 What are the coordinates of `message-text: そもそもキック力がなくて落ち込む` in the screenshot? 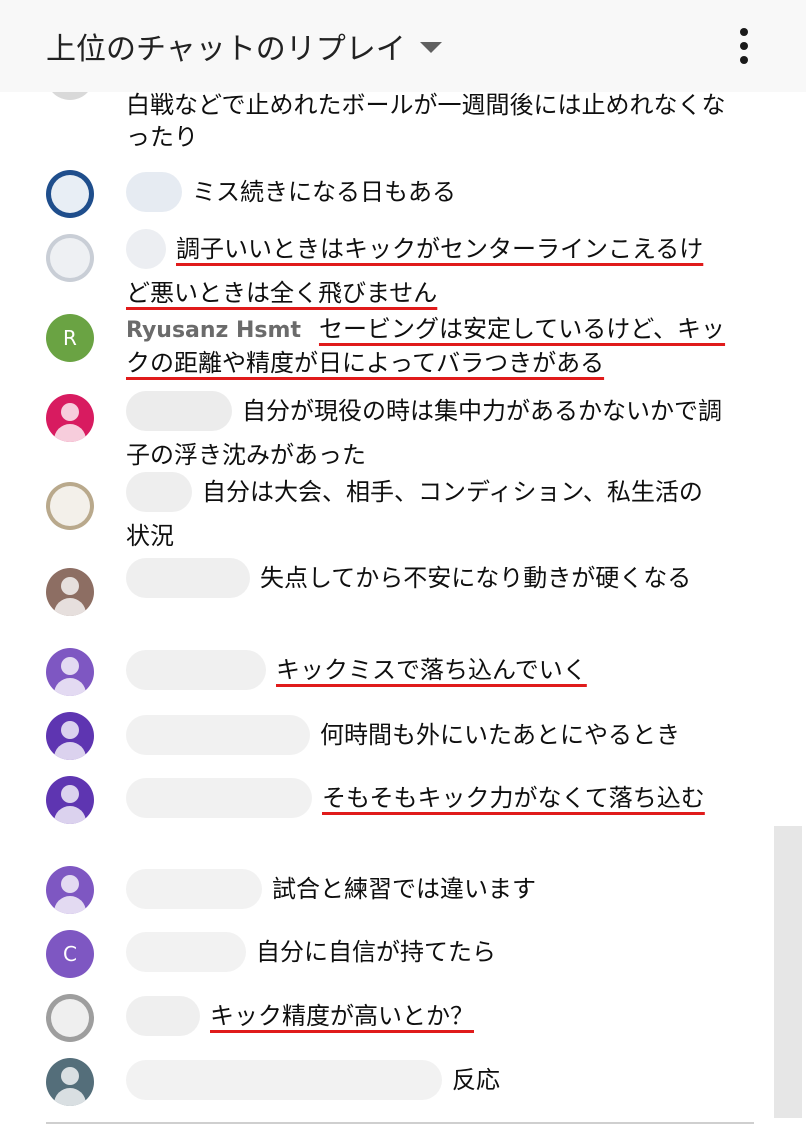 It's located at (513, 798).